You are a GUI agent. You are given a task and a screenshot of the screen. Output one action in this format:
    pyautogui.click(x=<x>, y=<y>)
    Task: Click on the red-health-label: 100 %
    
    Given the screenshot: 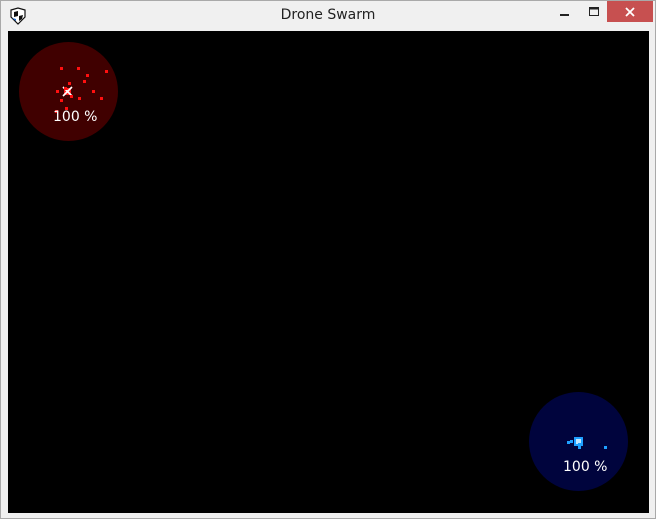 What is the action you would take?
    pyautogui.click(x=75, y=117)
    